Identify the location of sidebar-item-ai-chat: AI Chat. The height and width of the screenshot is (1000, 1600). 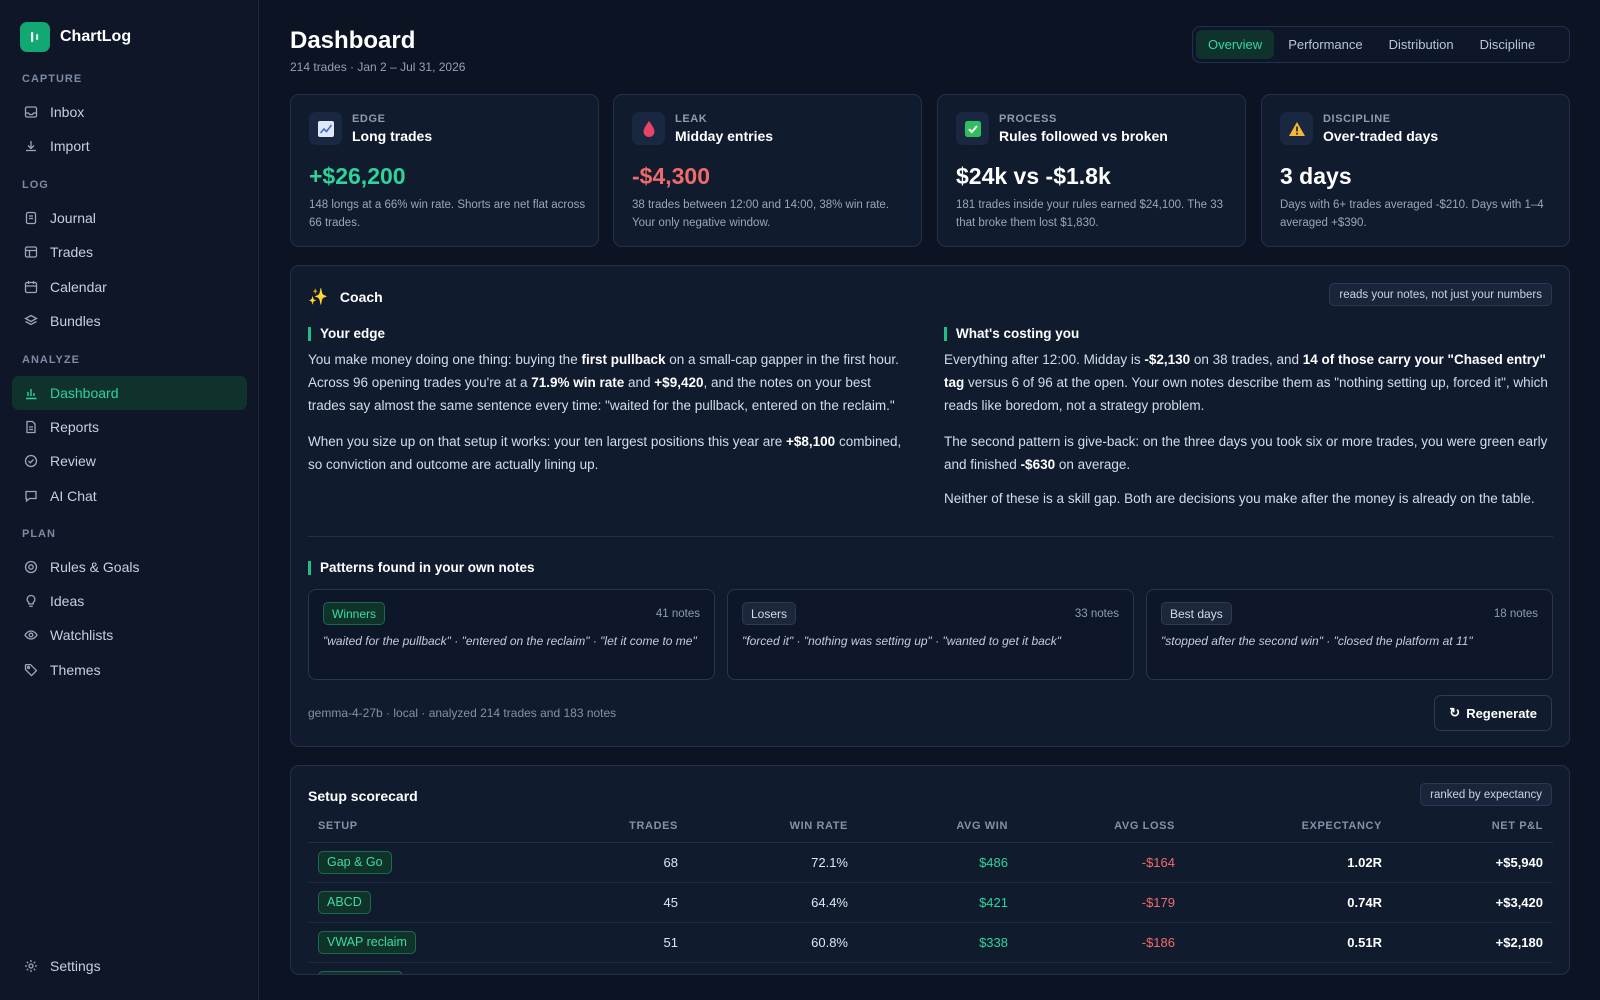
(129, 496).